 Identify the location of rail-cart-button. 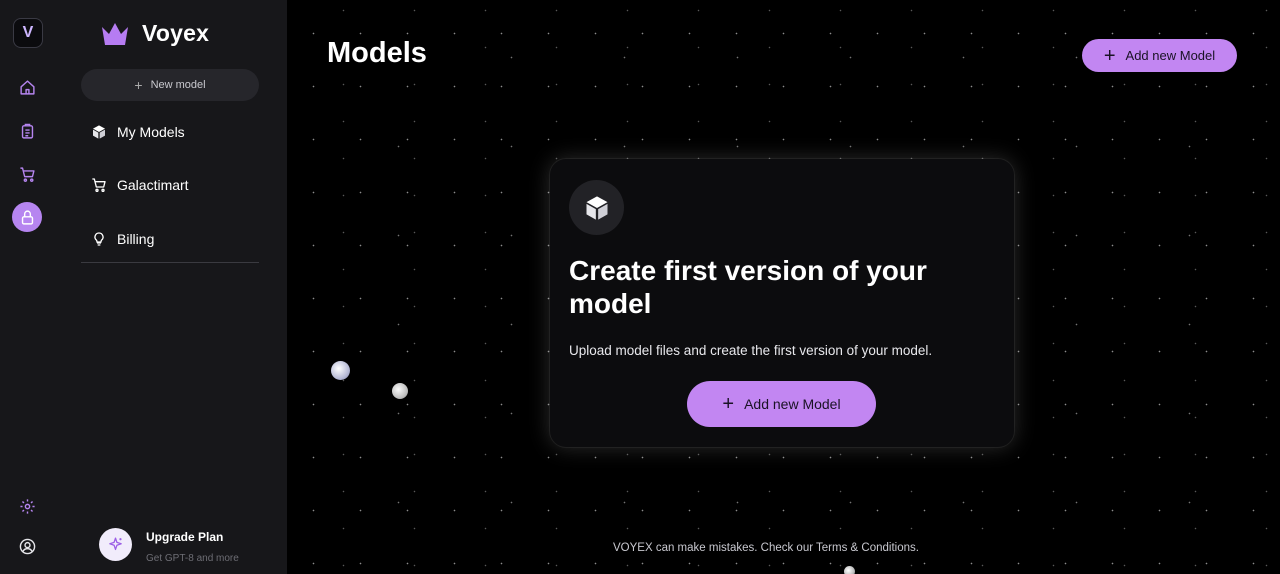
(27, 174).